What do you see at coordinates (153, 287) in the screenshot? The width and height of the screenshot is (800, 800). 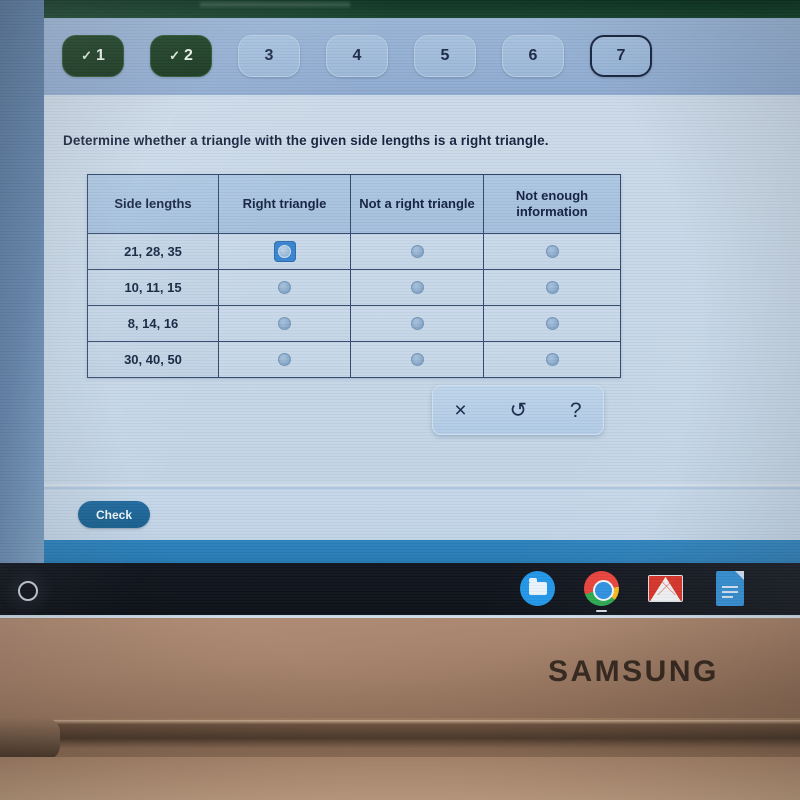 I see `side-lengths-value: 10, 11, 15` at bounding box center [153, 287].